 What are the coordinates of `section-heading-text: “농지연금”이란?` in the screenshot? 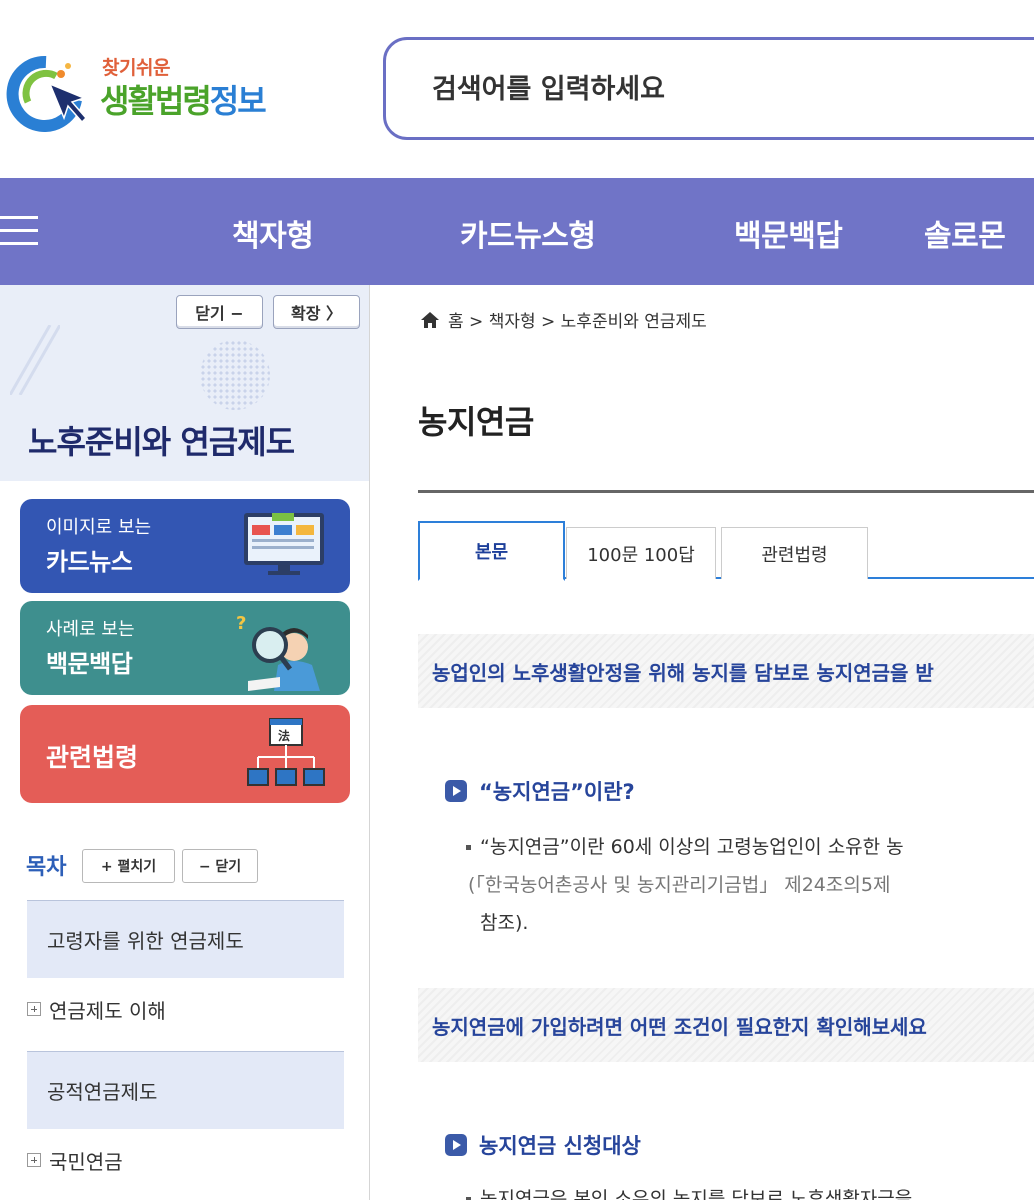 It's located at (557, 792).